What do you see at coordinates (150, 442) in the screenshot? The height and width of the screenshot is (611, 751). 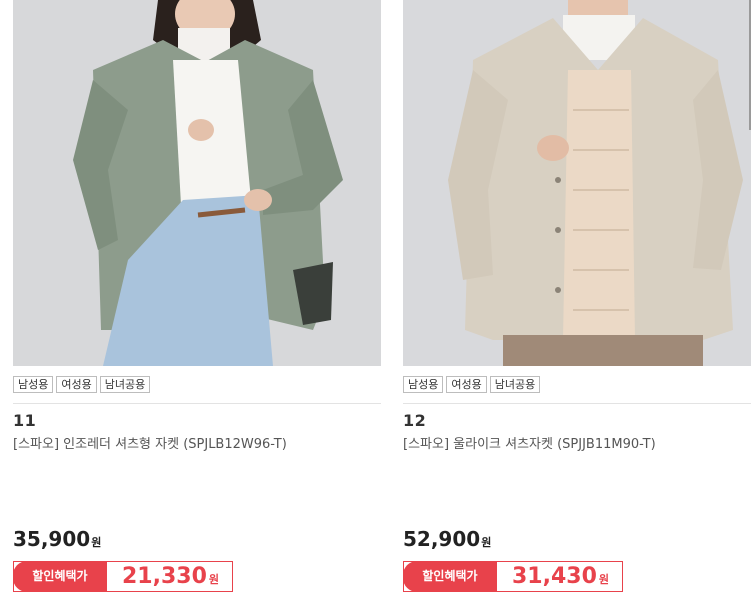 I see `product-name-link: [스파오] 인조레더 셔츠형 자켓 (SPJLB12W96-T)` at bounding box center [150, 442].